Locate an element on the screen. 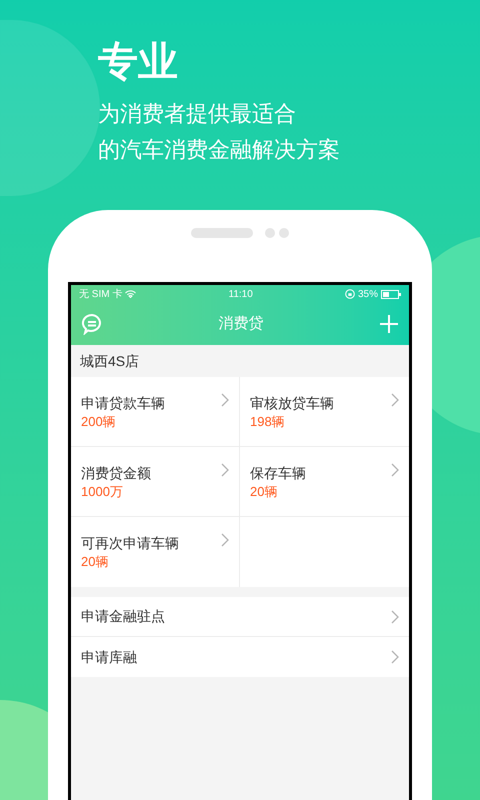 Image resolution: width=480 pixels, height=800 pixels. rotation-lock-icon is located at coordinates (349, 294).